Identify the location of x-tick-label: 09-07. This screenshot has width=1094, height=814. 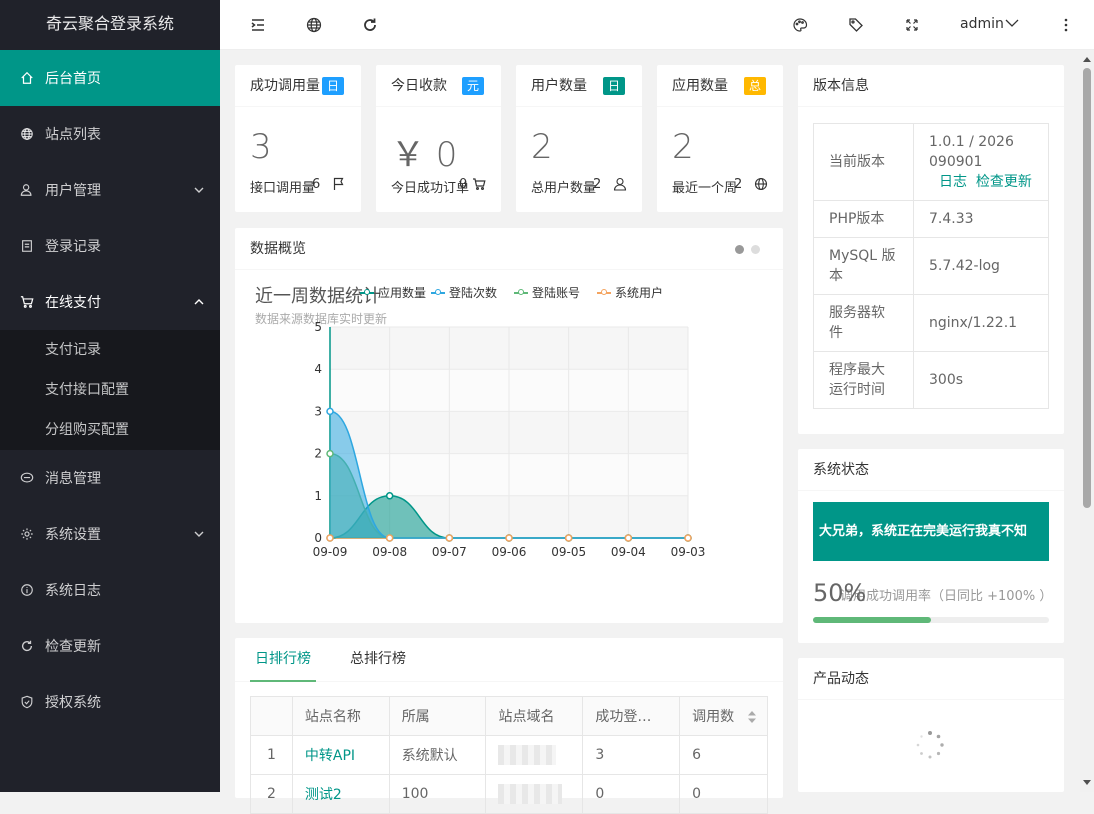
(449, 552).